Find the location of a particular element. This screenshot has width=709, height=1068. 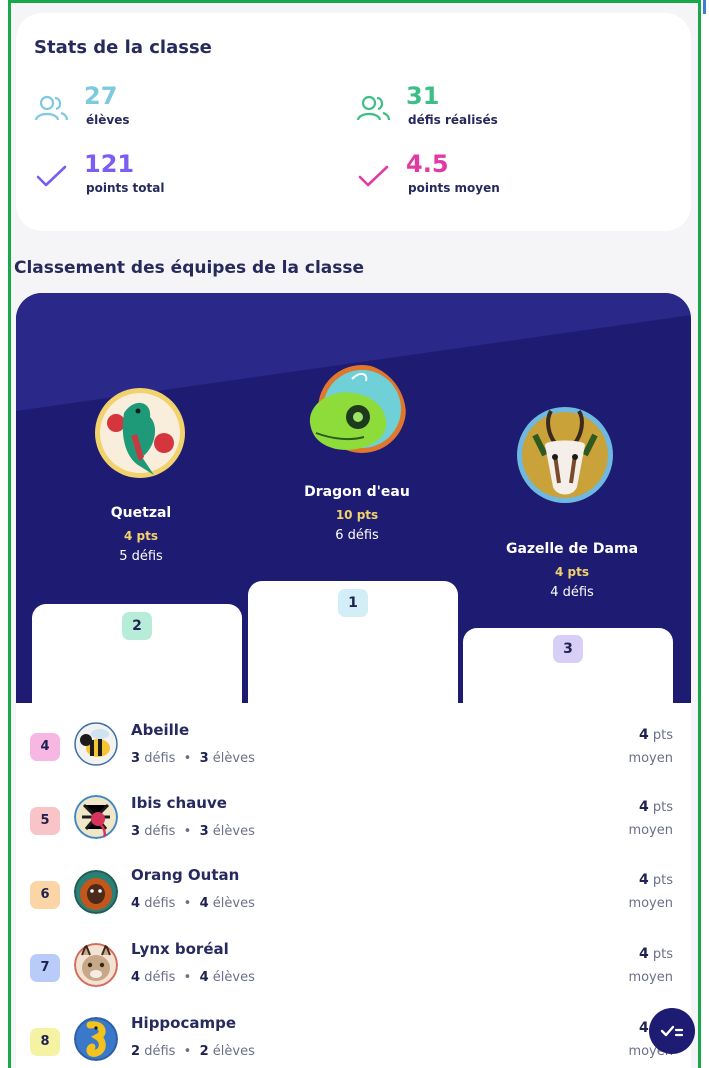

rank-badge: 2 is located at coordinates (137, 626).